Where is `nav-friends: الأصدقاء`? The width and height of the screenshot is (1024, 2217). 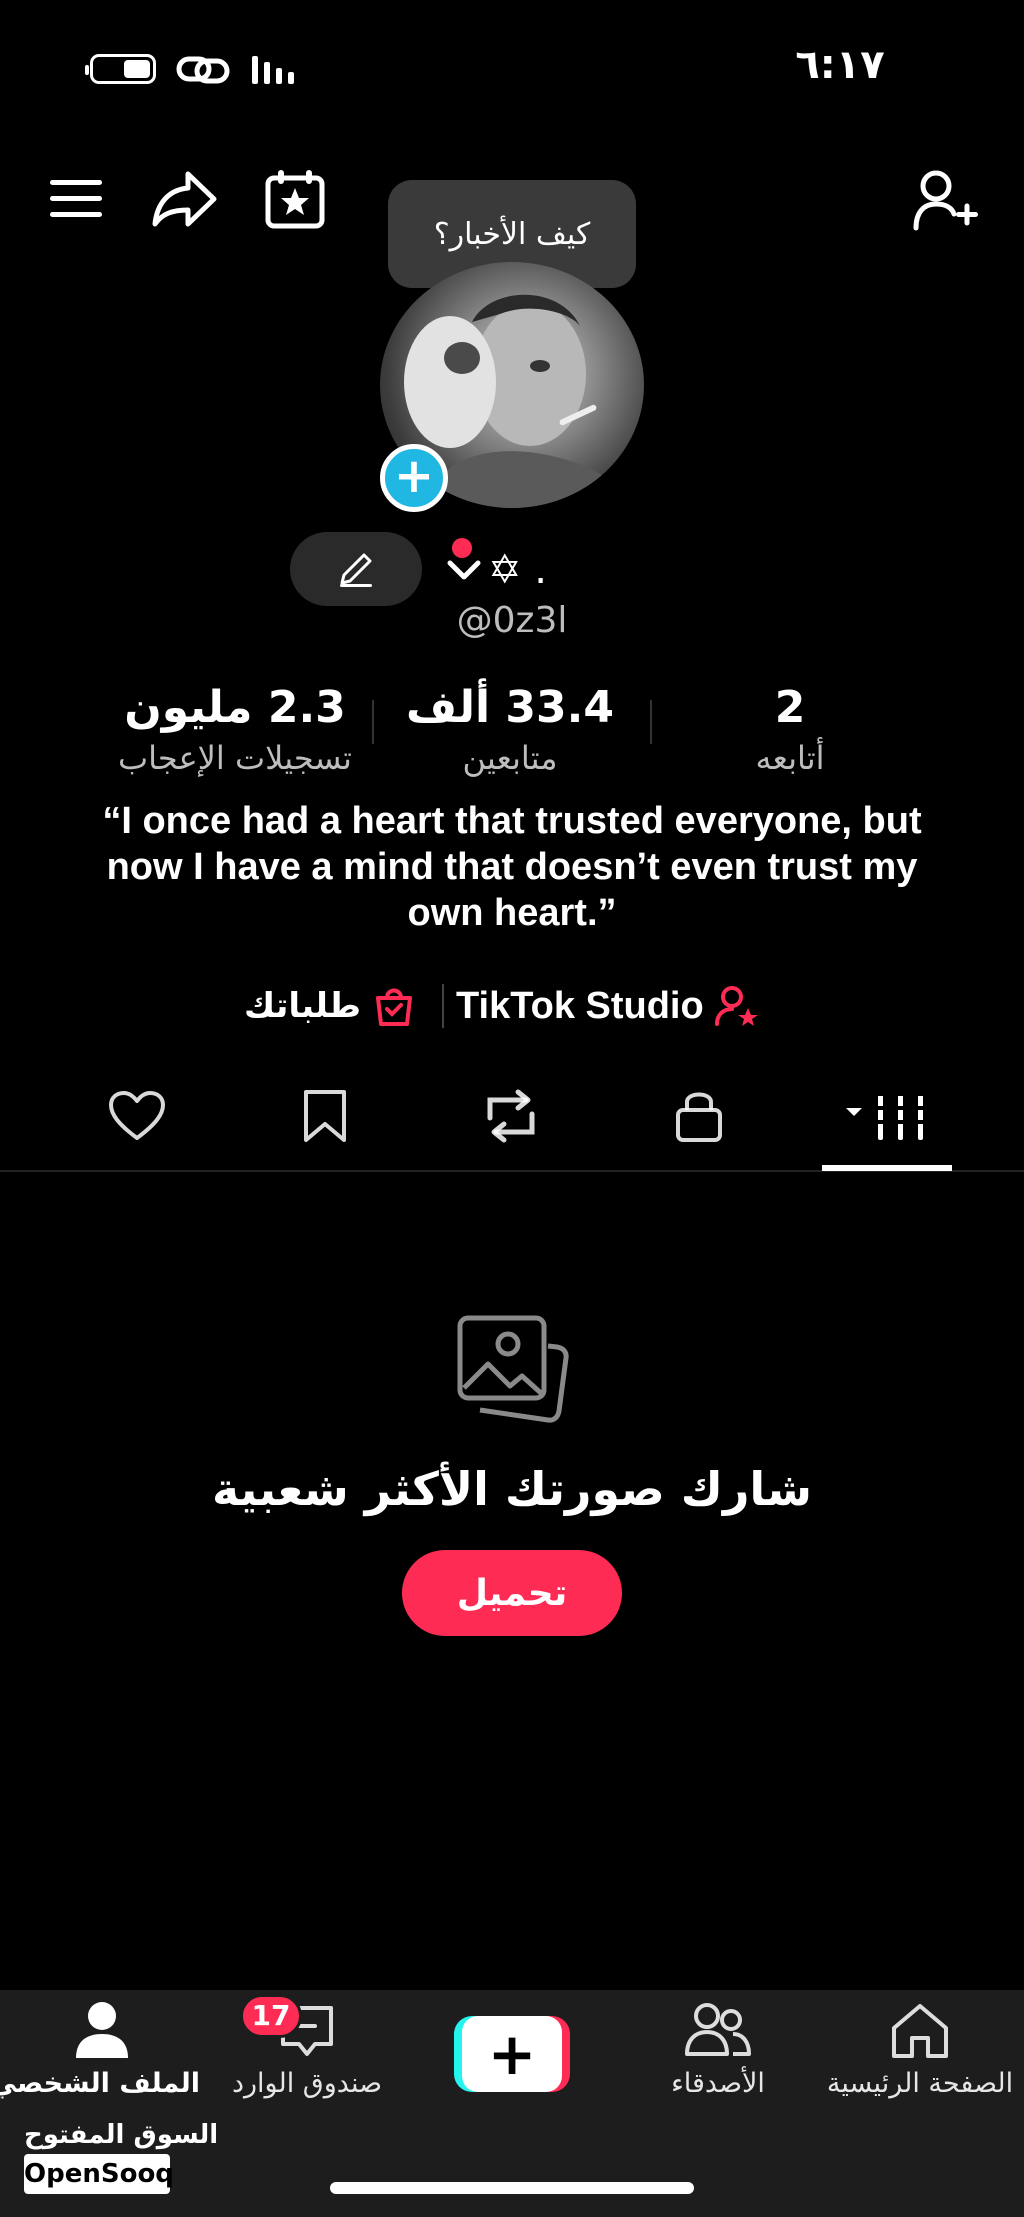
nav-friends: الأصدقاء is located at coordinates (718, 2049).